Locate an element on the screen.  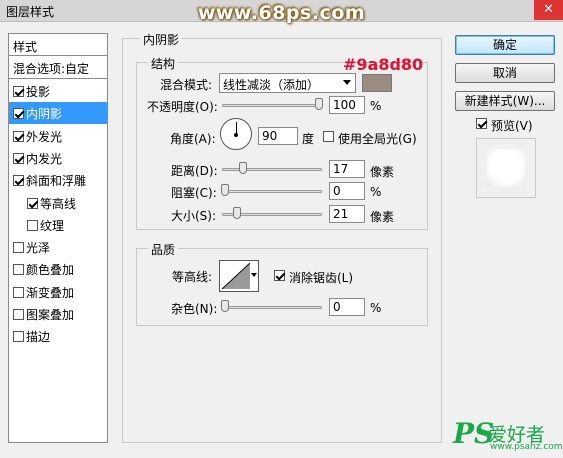
opacity-unit: % is located at coordinates (376, 106).